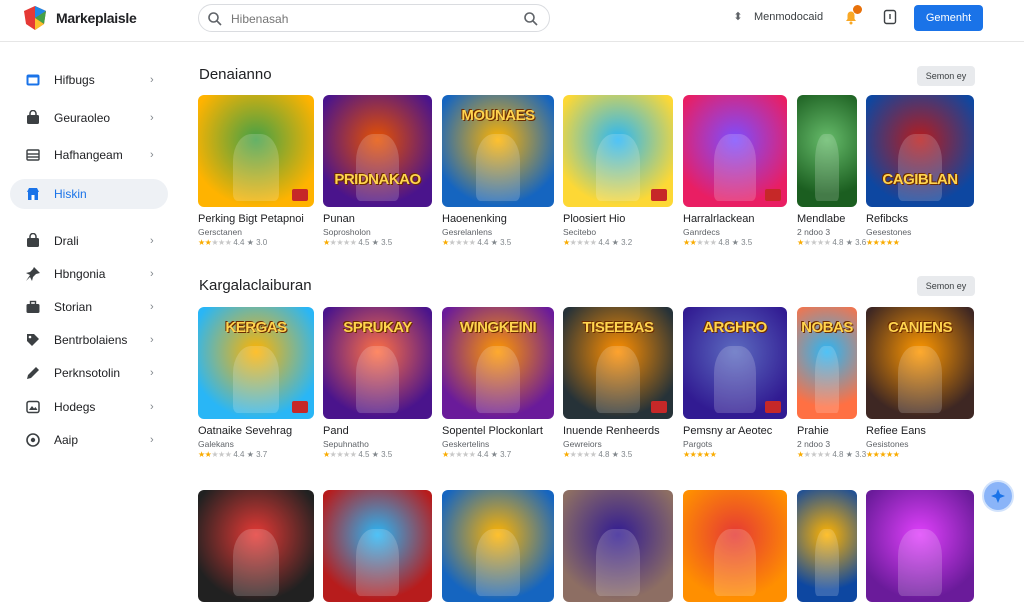 The image size is (1024, 602). Describe the element at coordinates (920, 431) in the screenshot. I see `game-title: Refiee Eans` at that location.